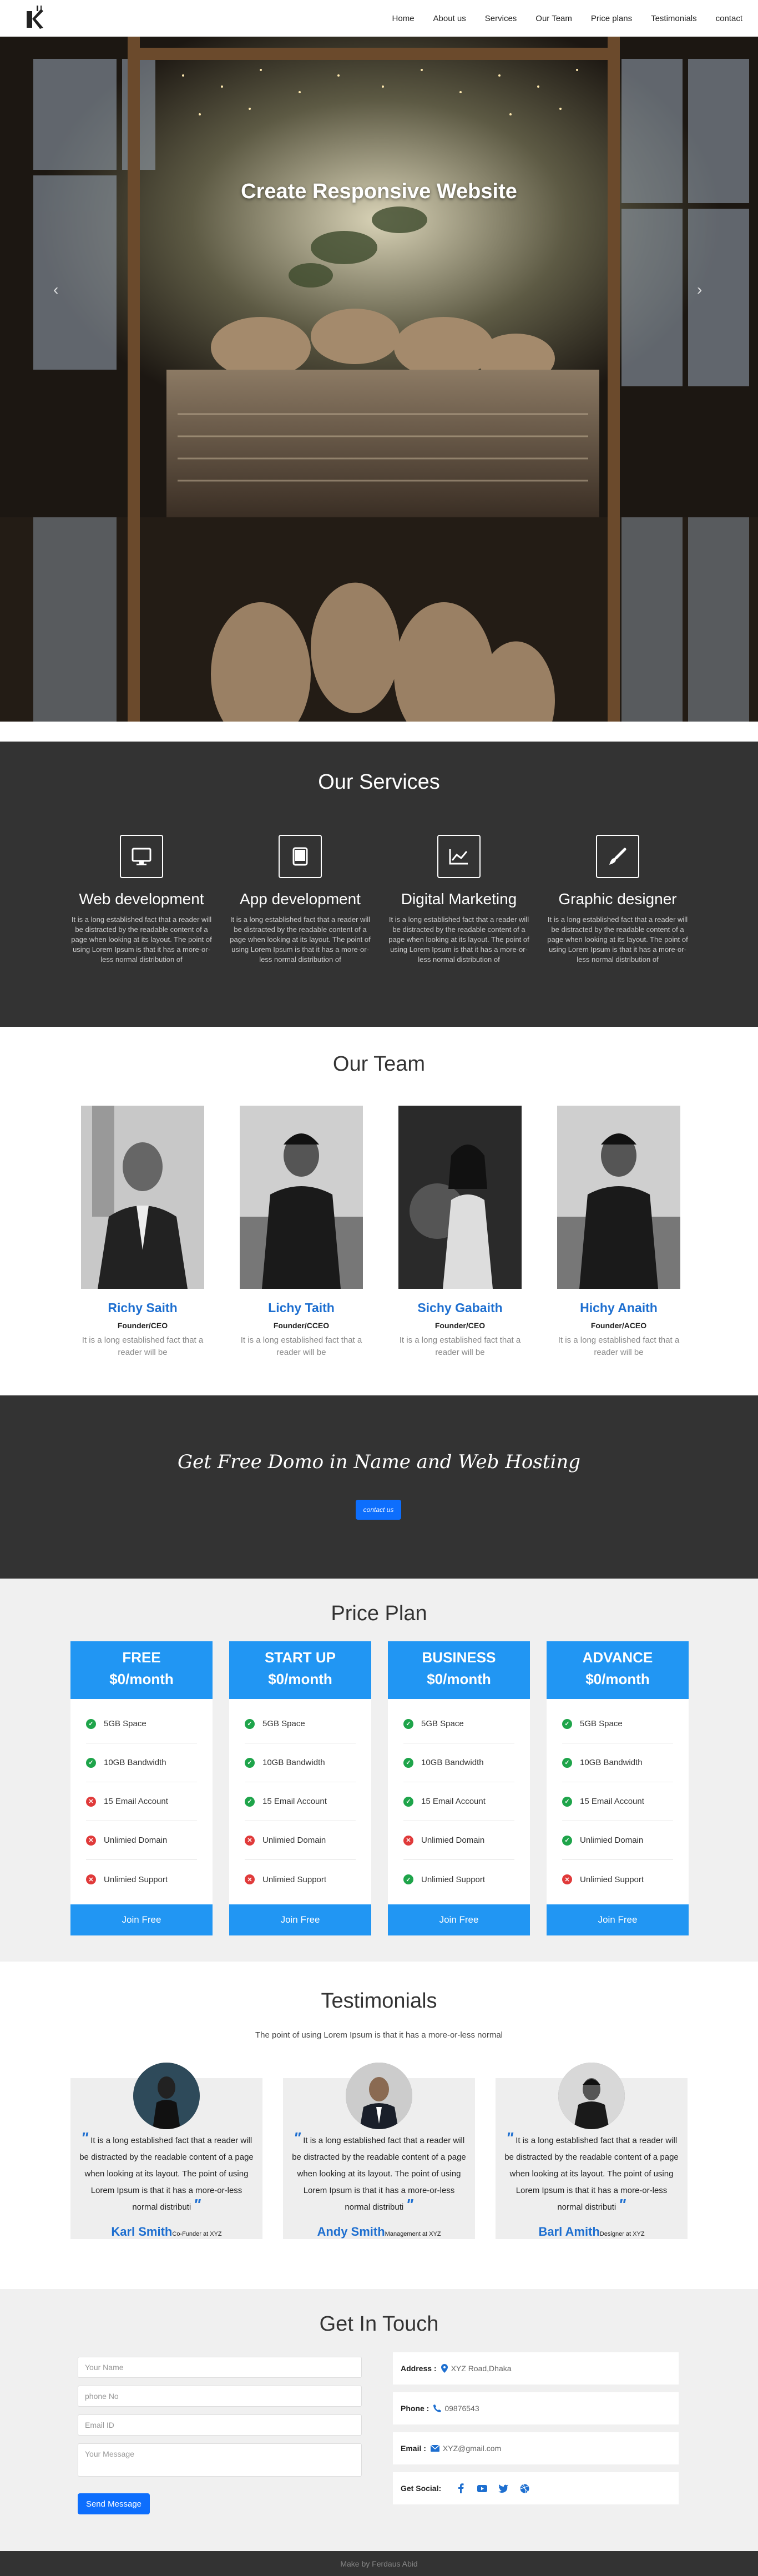 Image resolution: width=758 pixels, height=2576 pixels. I want to click on phone-input: phone No, so click(220, 2397).